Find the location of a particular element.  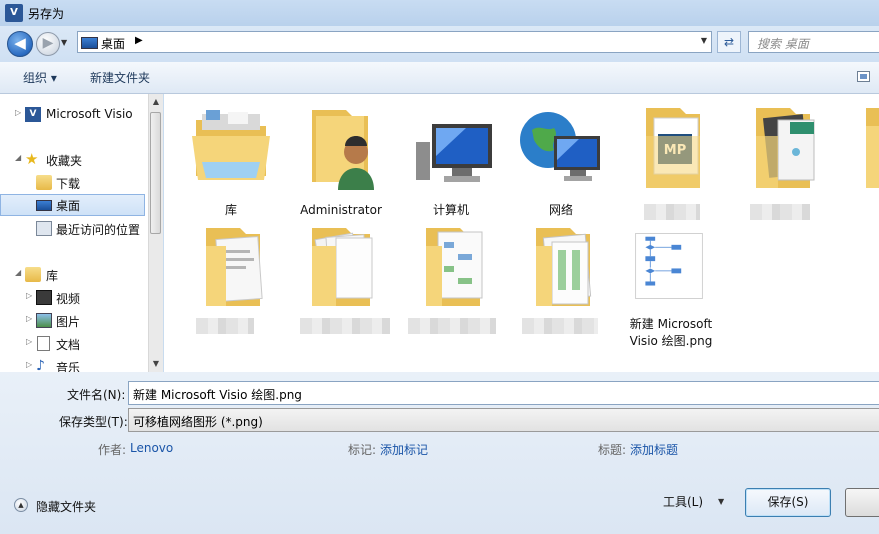

file-item-folder-mp: MP 2 is located at coordinates (671, 159).